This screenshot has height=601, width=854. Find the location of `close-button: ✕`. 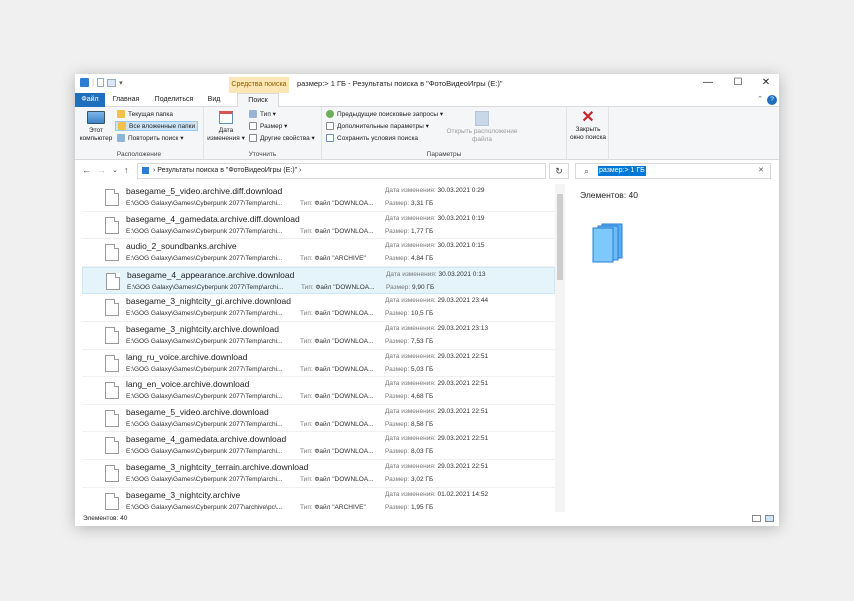

close-button: ✕ is located at coordinates (766, 83).